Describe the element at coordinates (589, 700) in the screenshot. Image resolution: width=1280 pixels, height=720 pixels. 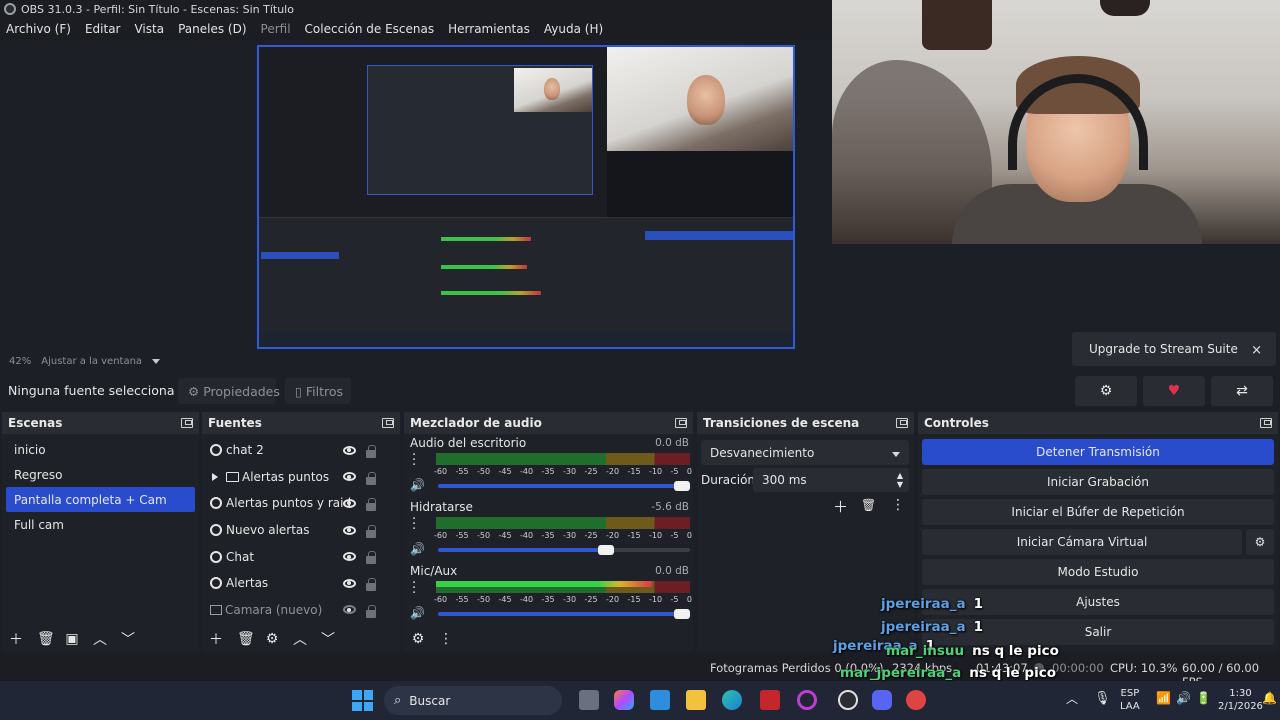
I see `task-view-icon` at that location.